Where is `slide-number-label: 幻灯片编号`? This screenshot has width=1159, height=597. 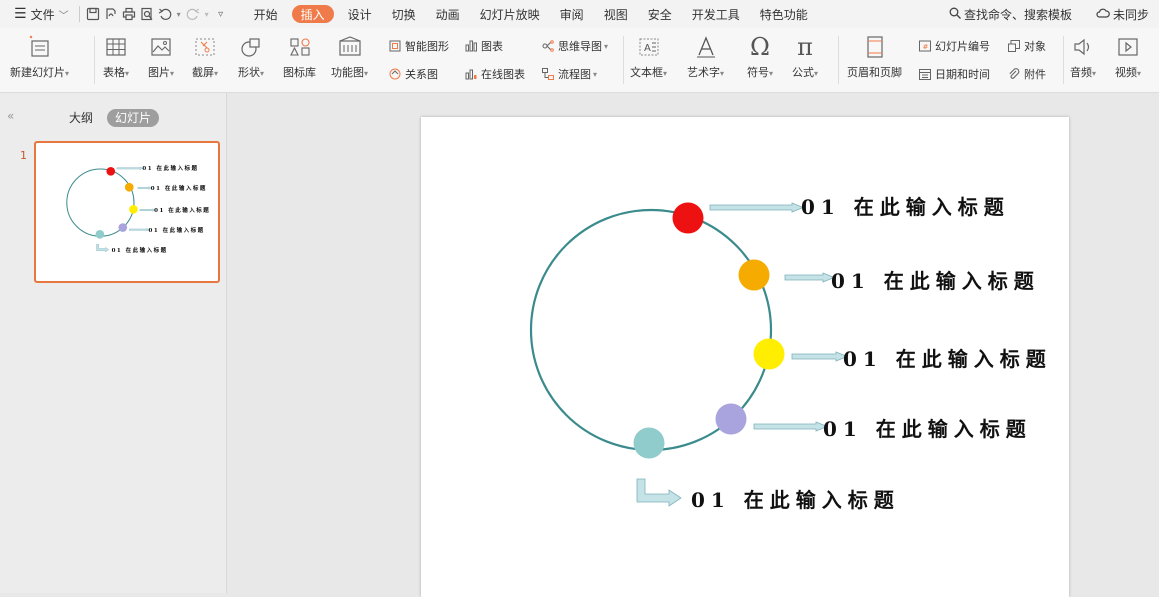
slide-number-label: 幻灯片编号 is located at coordinates (962, 46).